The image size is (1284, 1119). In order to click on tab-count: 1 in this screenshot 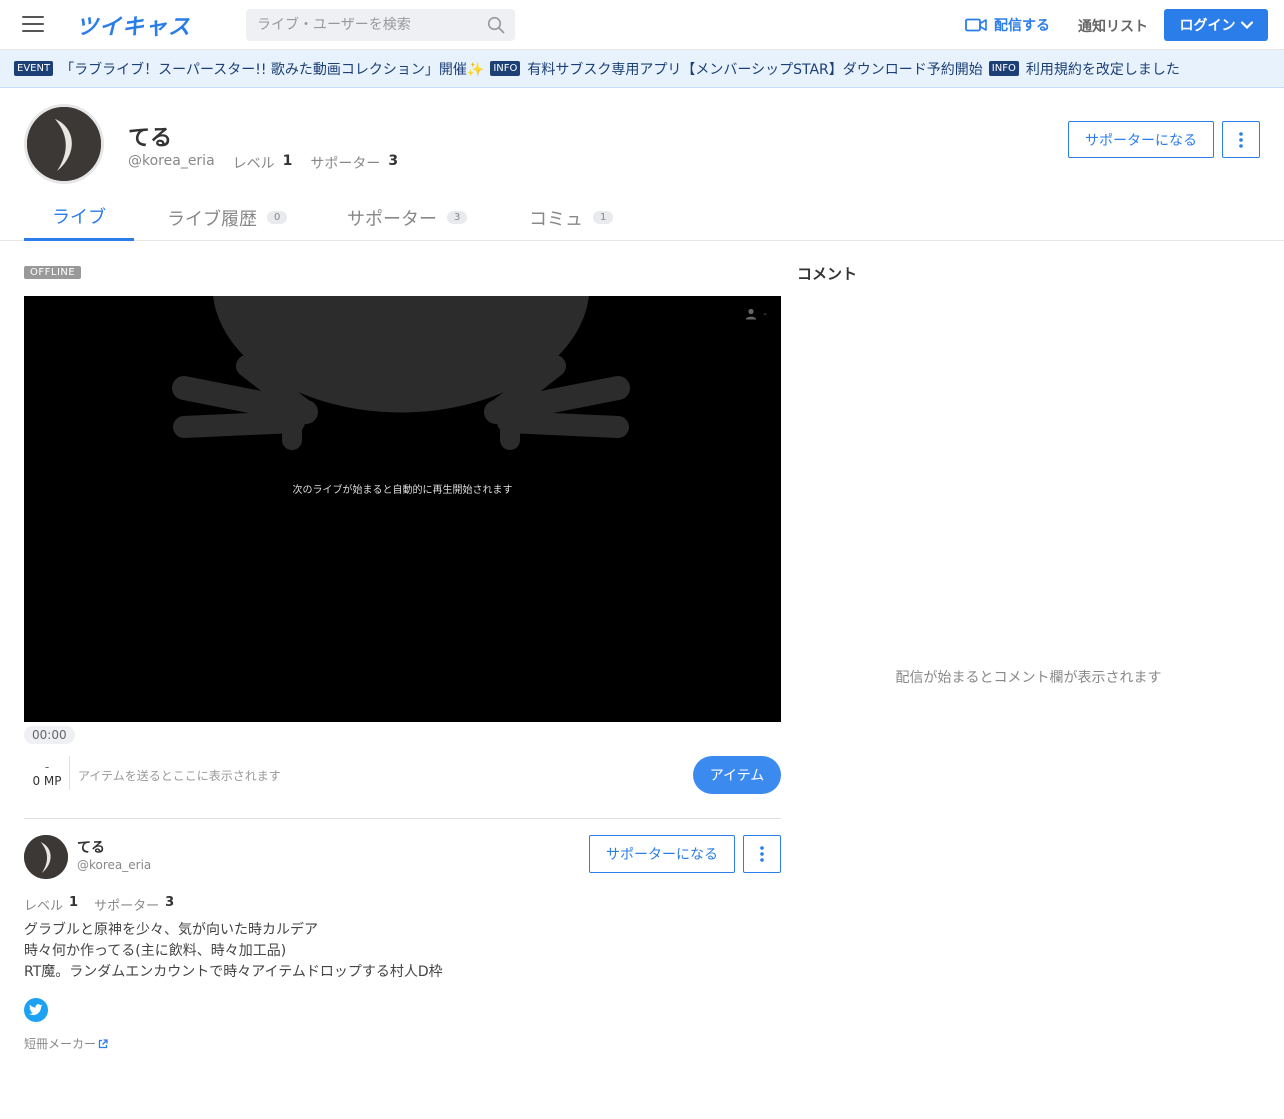, I will do `click(603, 217)`.